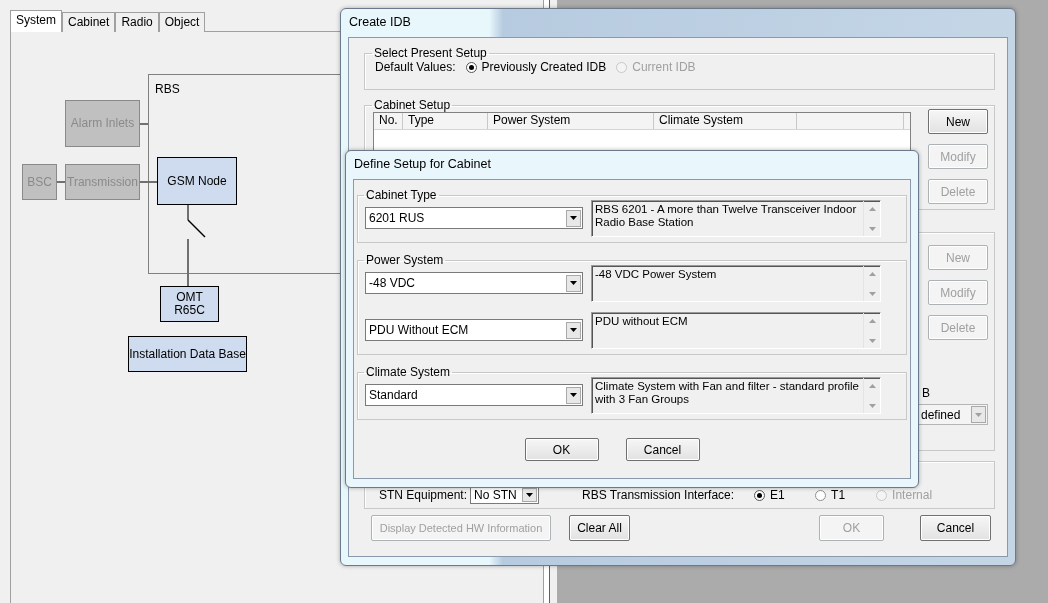 Image resolution: width=1048 pixels, height=603 pixels. Describe the element at coordinates (474, 395) in the screenshot. I see `dropdown: Standard` at that location.